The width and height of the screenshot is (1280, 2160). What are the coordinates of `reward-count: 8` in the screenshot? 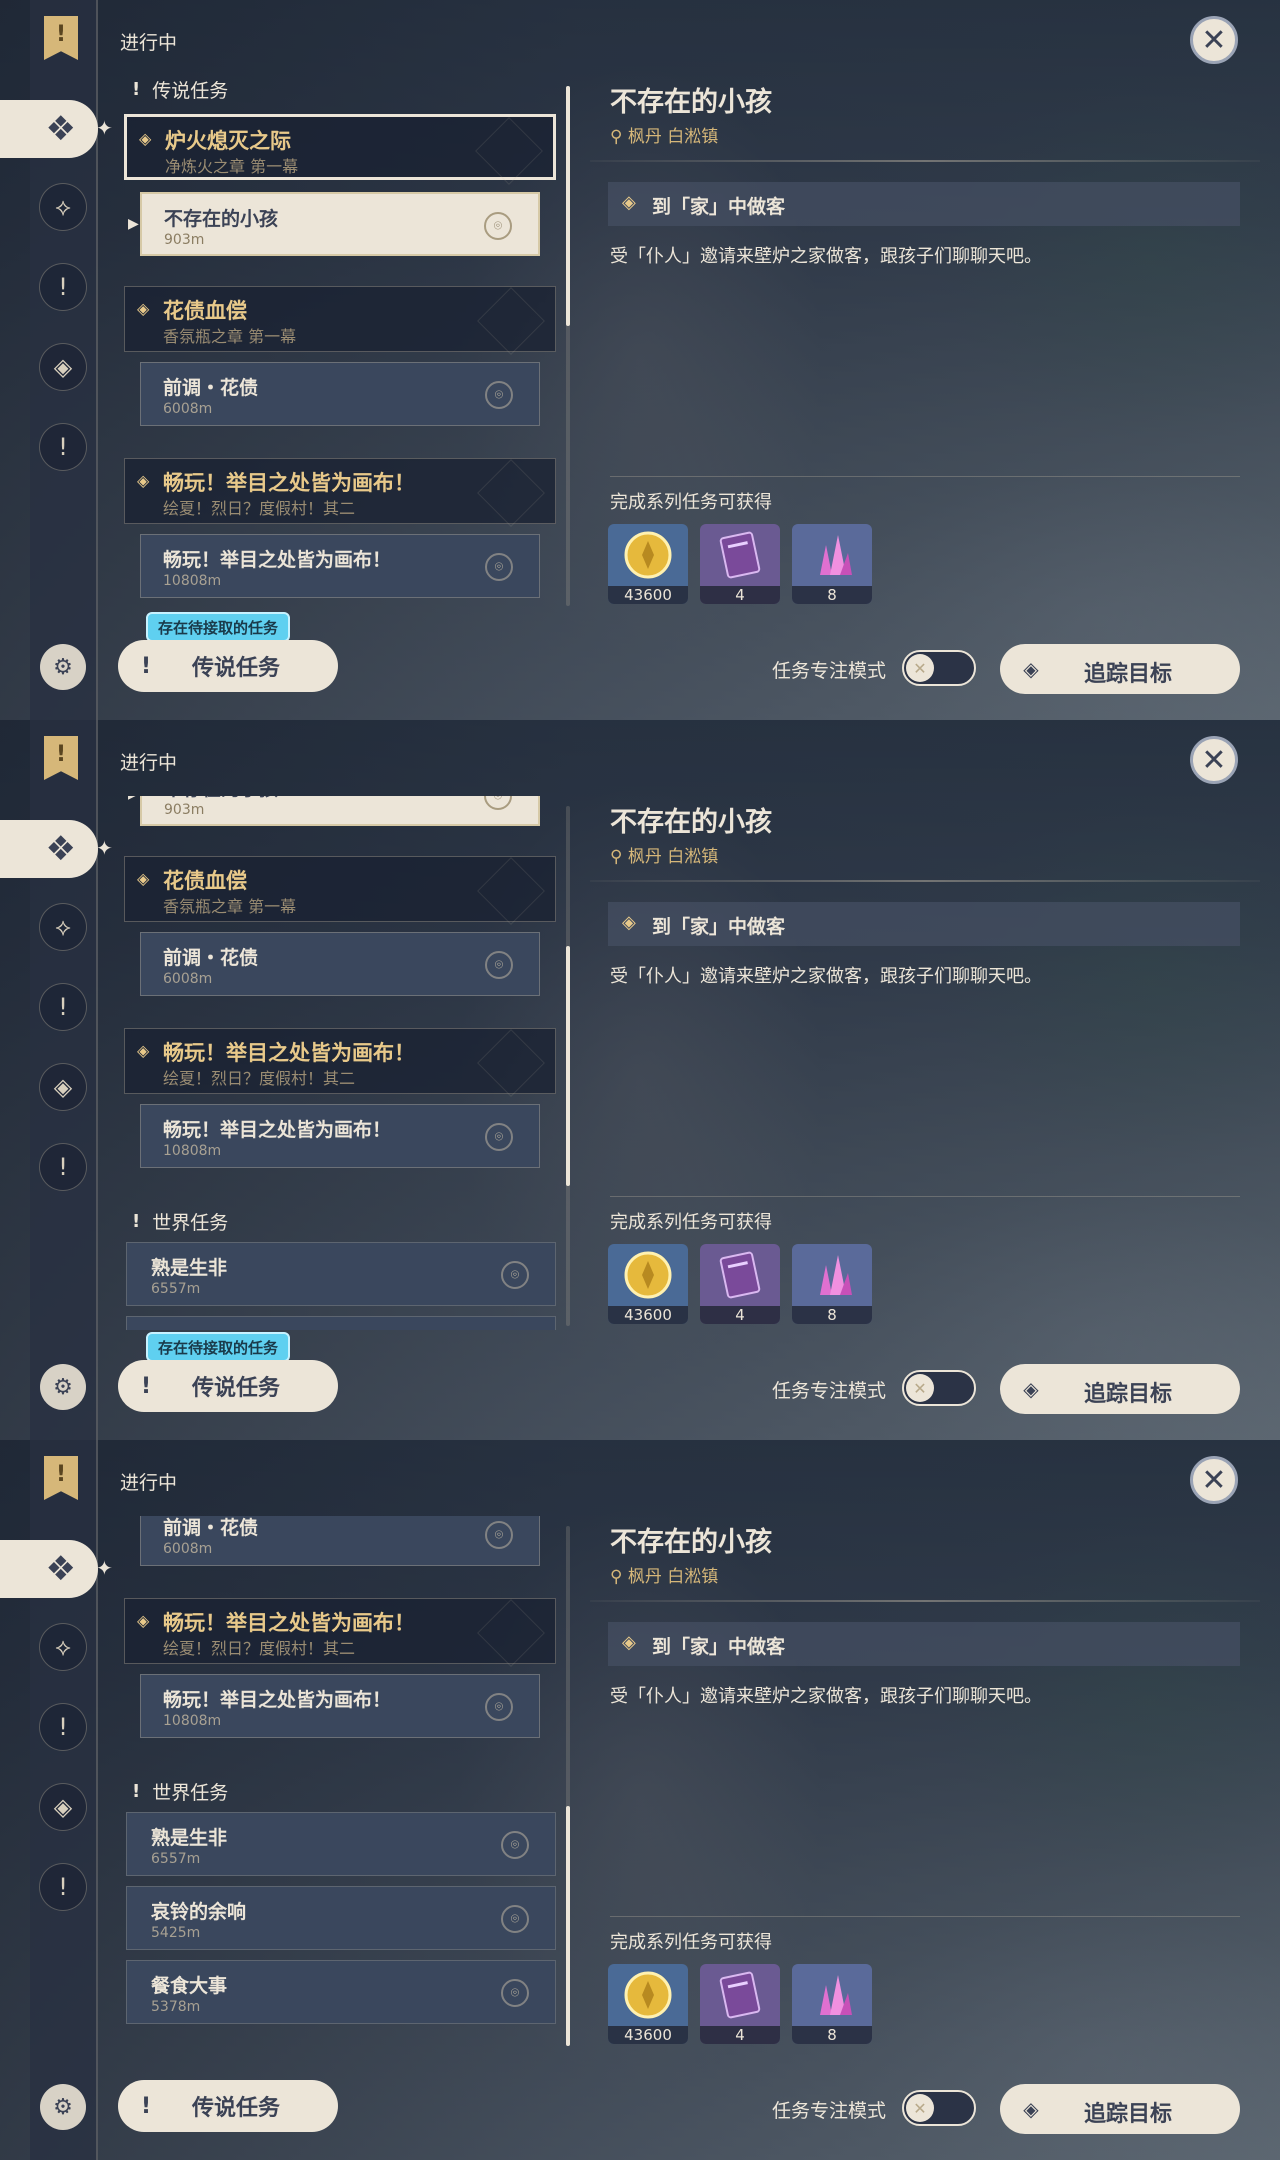 It's located at (832, 1315).